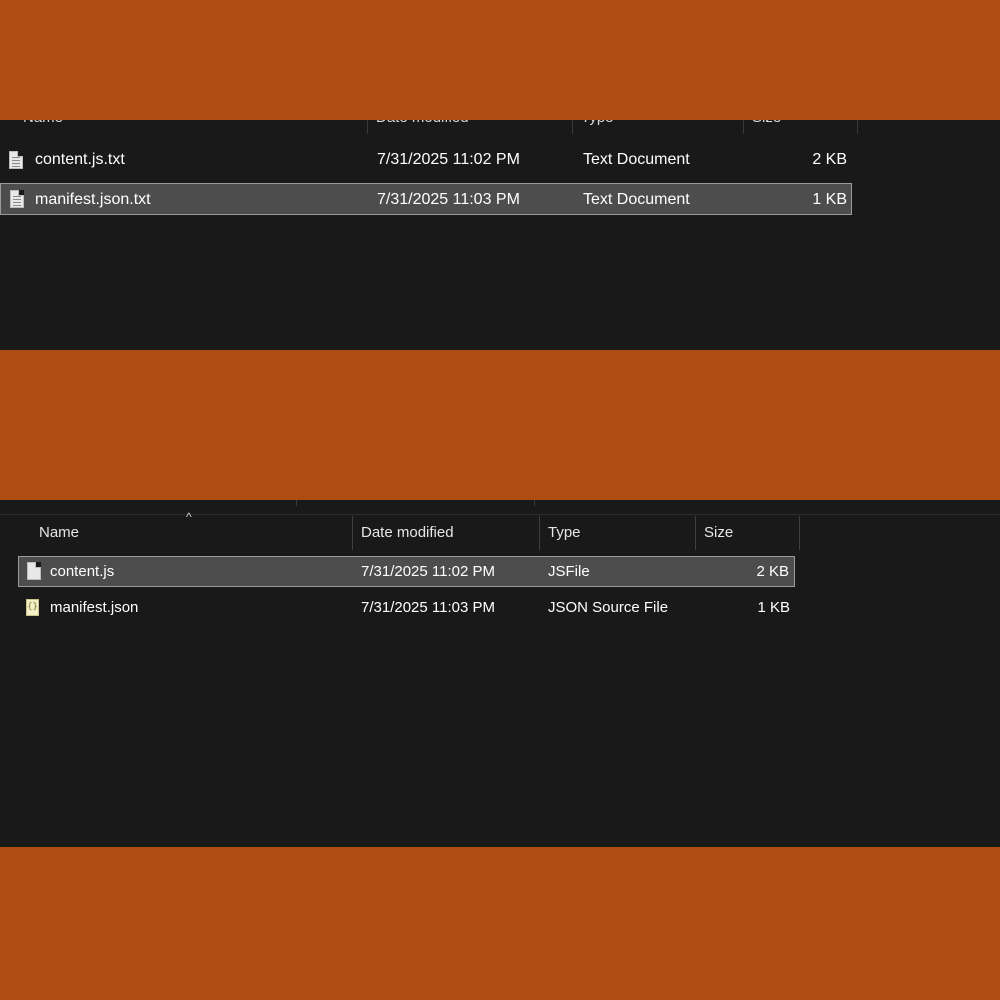 This screenshot has width=1000, height=1000. Describe the element at coordinates (34, 571) in the screenshot. I see `js-file-icon` at that location.